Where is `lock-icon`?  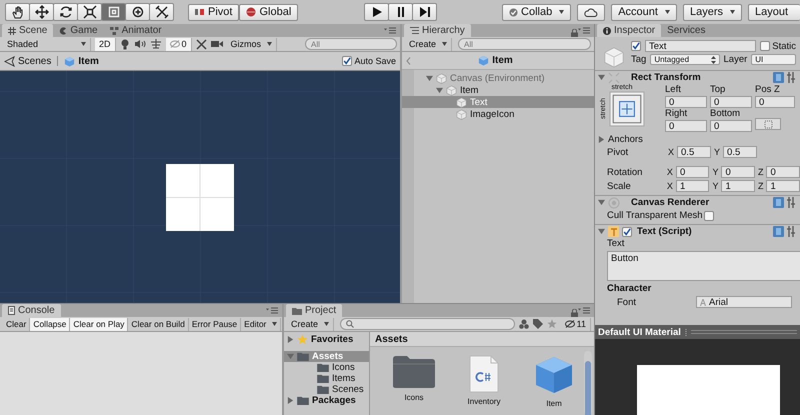
lock-icon is located at coordinates (574, 33).